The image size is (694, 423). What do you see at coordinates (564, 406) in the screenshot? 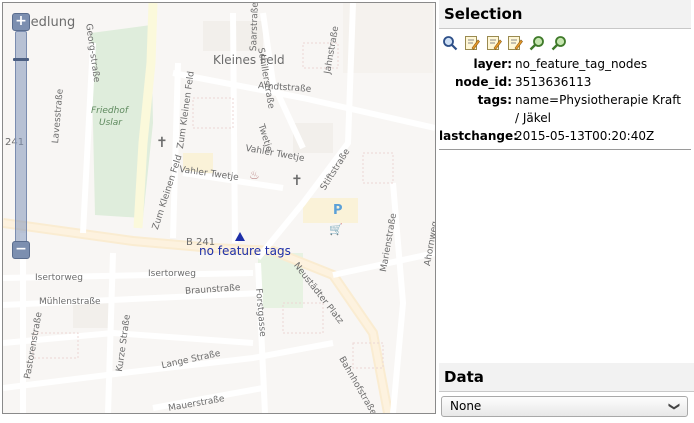
I see `data-layer-select: None ❯` at bounding box center [564, 406].